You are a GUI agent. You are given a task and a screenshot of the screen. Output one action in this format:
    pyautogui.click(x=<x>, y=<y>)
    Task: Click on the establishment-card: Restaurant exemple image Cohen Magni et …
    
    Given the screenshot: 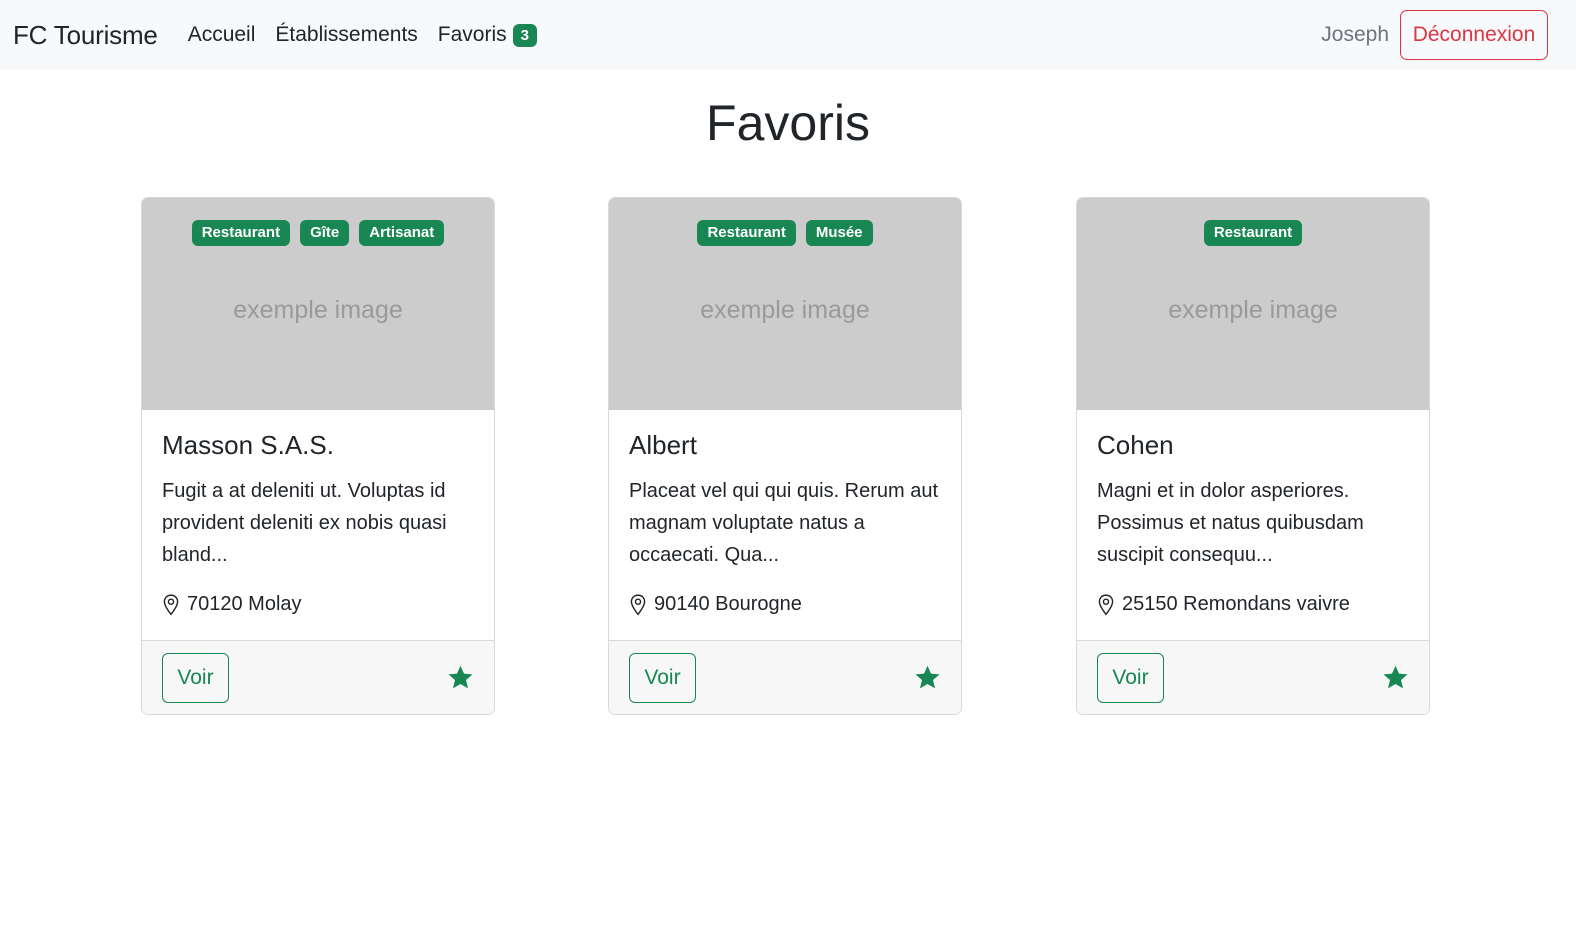 What is the action you would take?
    pyautogui.click(x=1253, y=456)
    